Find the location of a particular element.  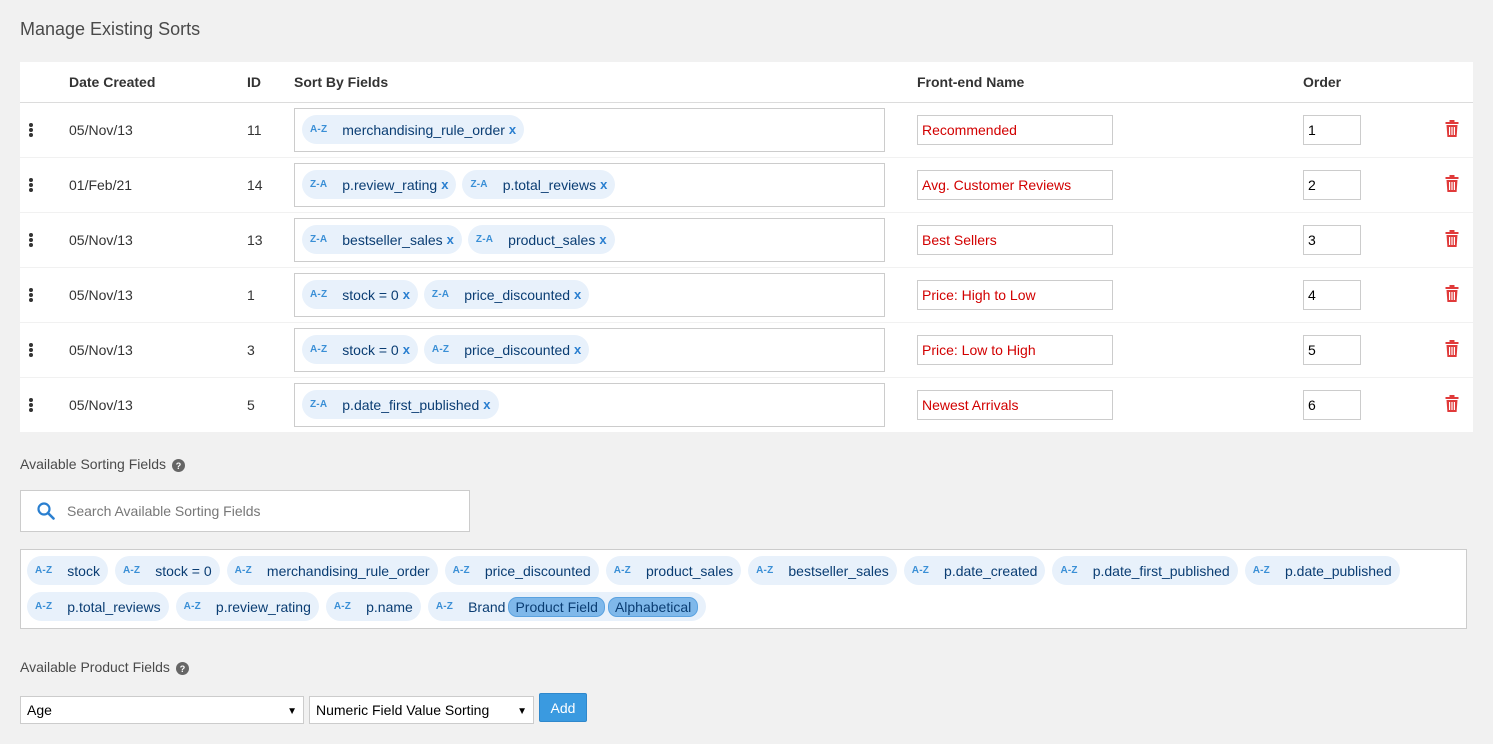

sort-field-chip: A-Z merchandising_rule_order x is located at coordinates (413, 129).